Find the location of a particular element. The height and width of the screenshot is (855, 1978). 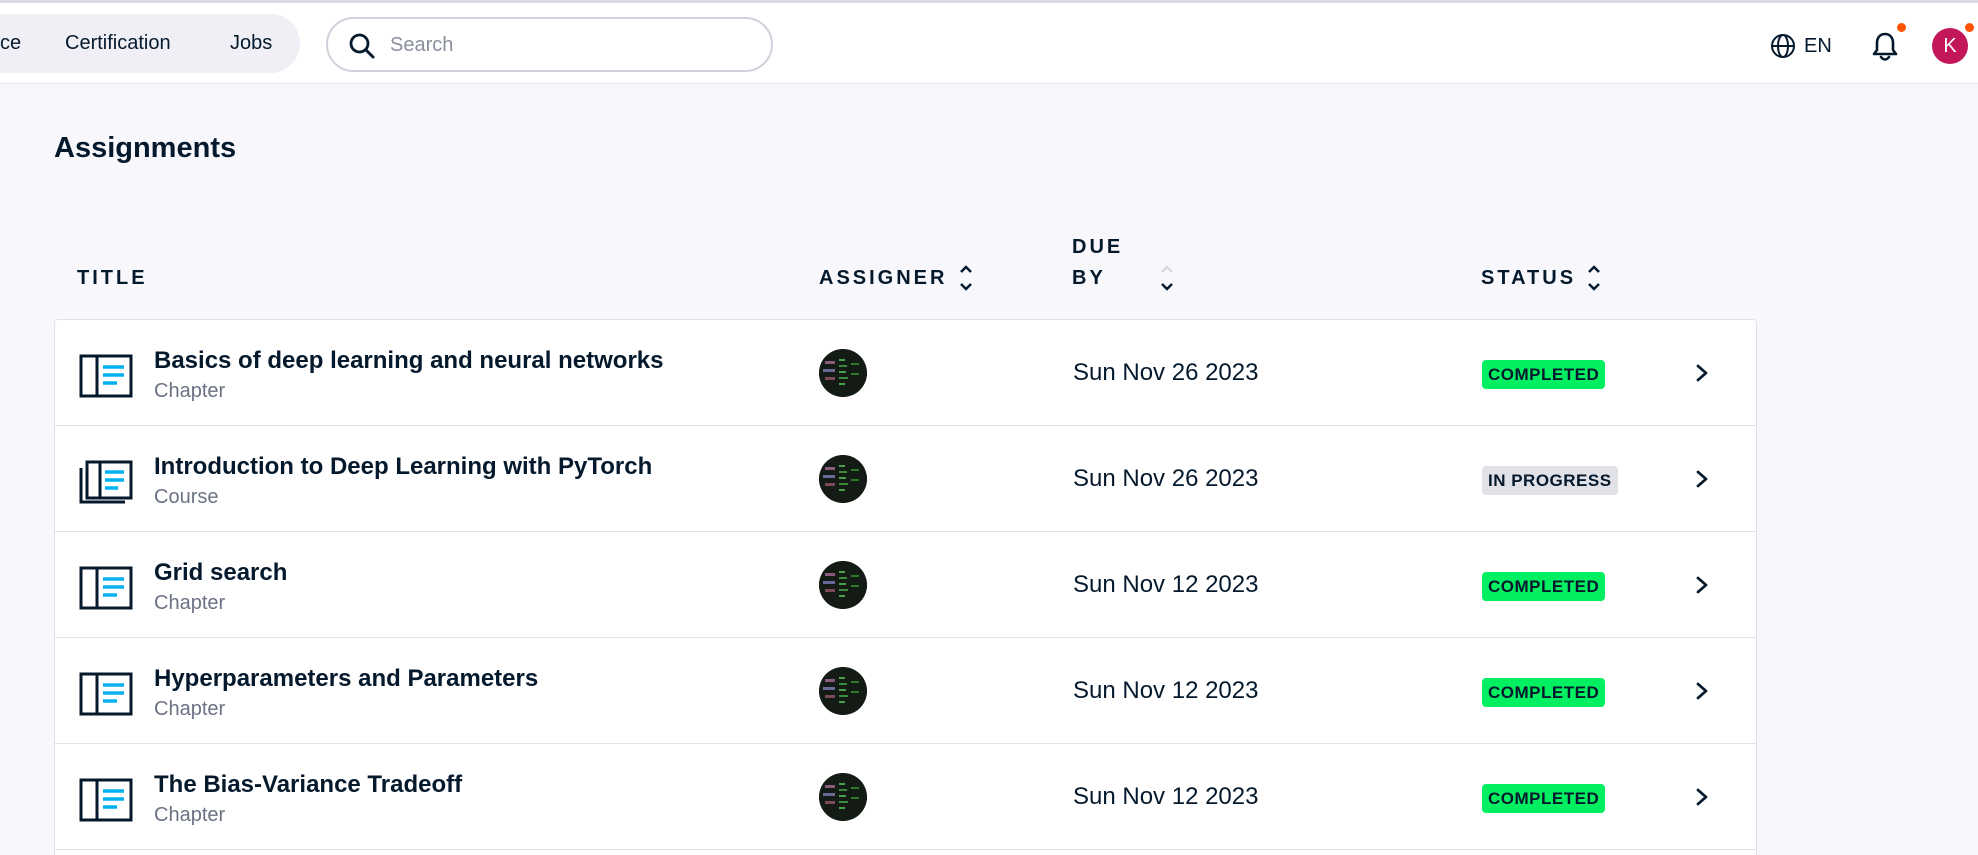

avatar-notification-dot is located at coordinates (1969, 27).